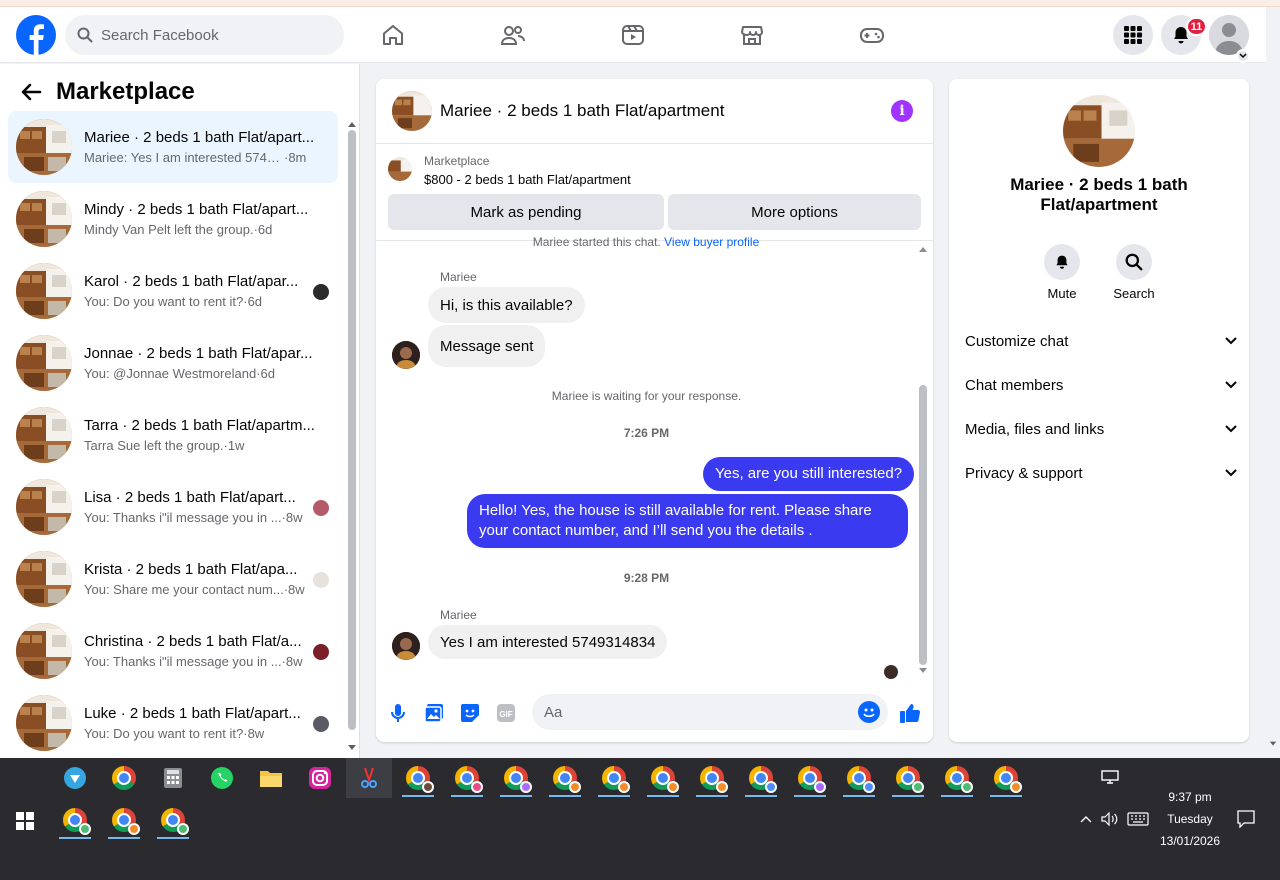 This screenshot has width=1280, height=880. What do you see at coordinates (1110, 777) in the screenshot?
I see `desktop-monitor-icon` at bounding box center [1110, 777].